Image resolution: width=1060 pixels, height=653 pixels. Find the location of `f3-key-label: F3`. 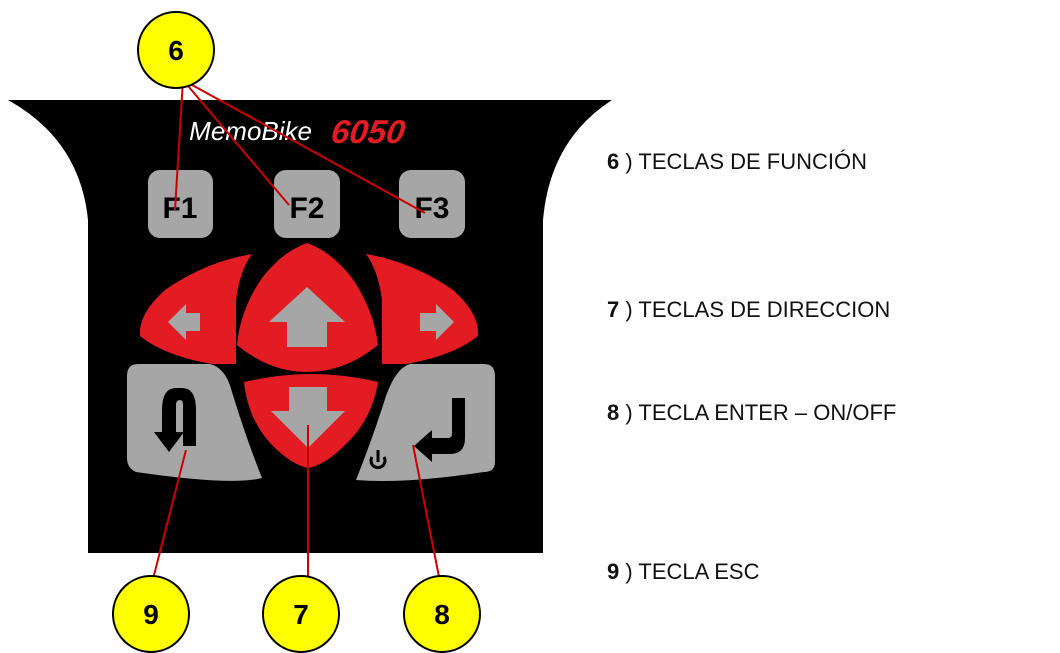

f3-key-label: F3 is located at coordinates (431, 208).